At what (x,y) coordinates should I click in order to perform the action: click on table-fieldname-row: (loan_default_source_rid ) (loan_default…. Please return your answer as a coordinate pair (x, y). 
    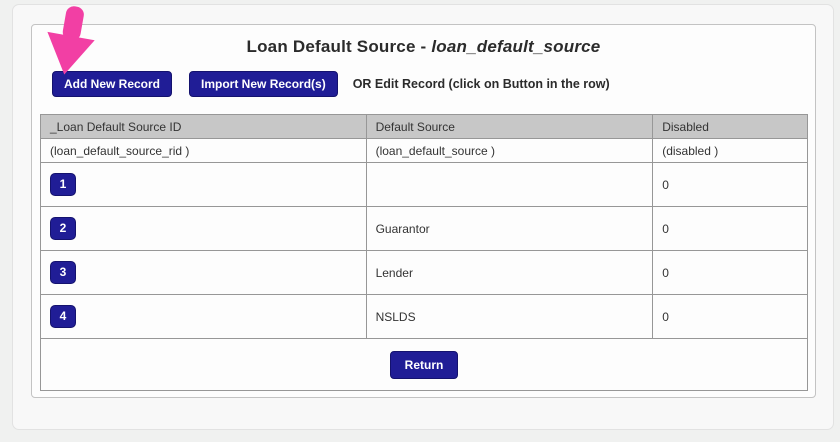
    Looking at the image, I should click on (424, 150).